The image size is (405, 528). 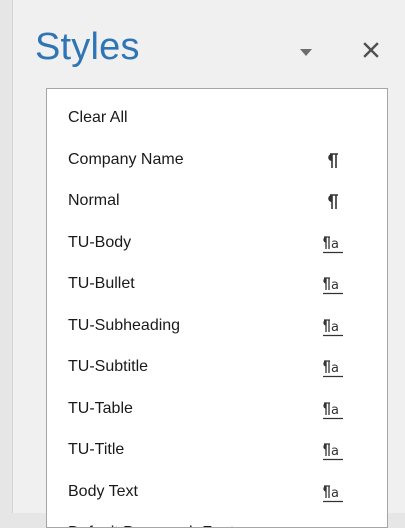 I want to click on style-item: TU-Subheading a, so click(x=217, y=327).